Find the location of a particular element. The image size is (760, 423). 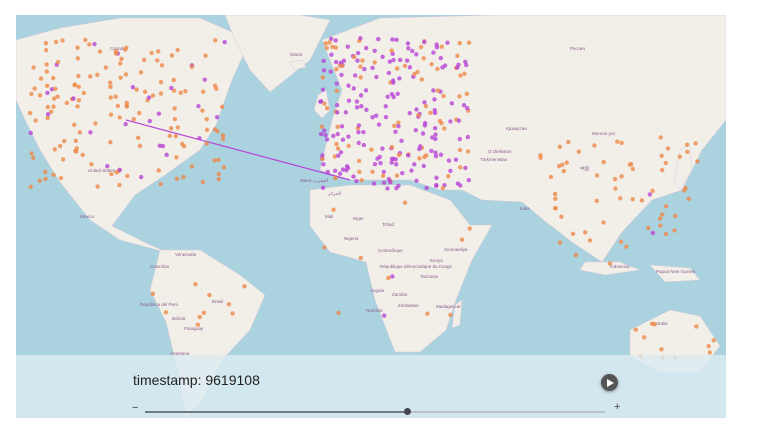

timeline-slider is located at coordinates (375, 411).